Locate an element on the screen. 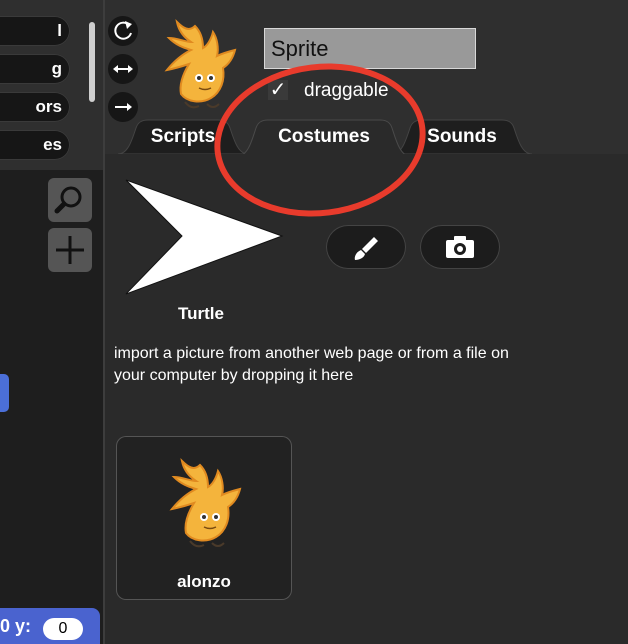 This screenshot has height=644, width=628. rotation-flip-button is located at coordinates (123, 69).